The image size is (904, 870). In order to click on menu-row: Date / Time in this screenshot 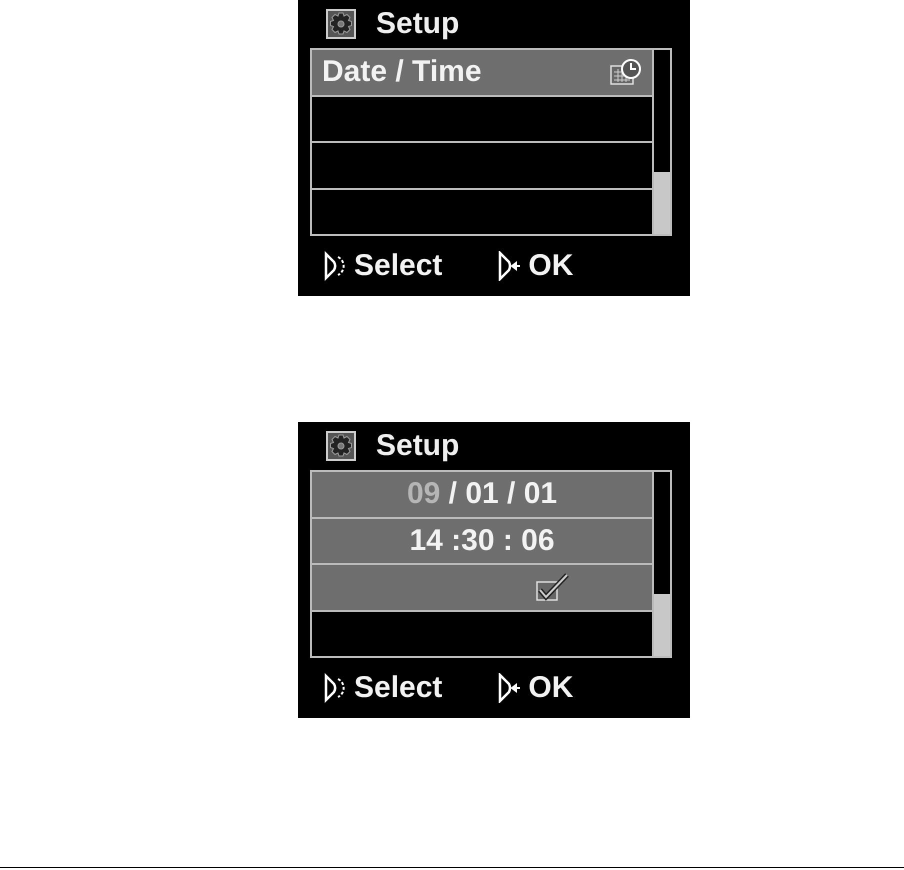, I will do `click(482, 73)`.